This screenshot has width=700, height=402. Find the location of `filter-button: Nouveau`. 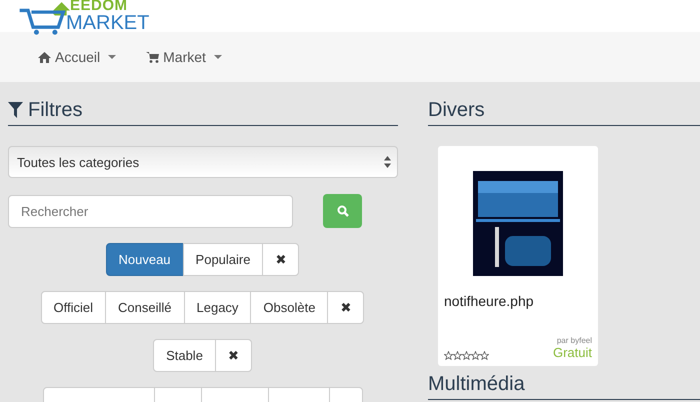

filter-button: Nouveau is located at coordinates (145, 259).